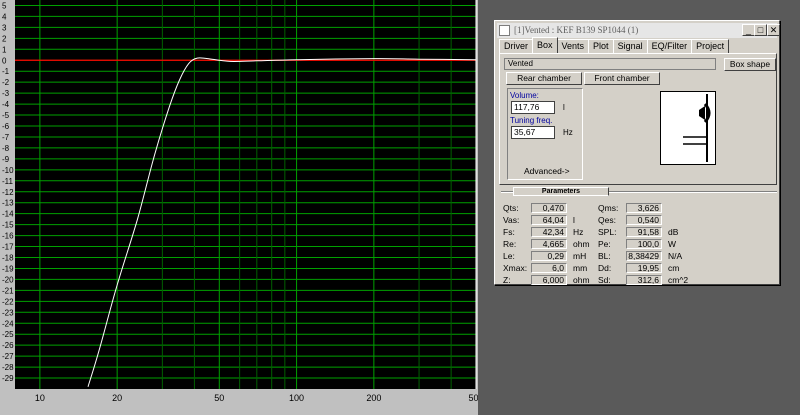 The height and width of the screenshot is (415, 800). What do you see at coordinates (581, 30) in the screenshot?
I see `title-main: Vented : KEF B139 SP1044 (1)` at bounding box center [581, 30].